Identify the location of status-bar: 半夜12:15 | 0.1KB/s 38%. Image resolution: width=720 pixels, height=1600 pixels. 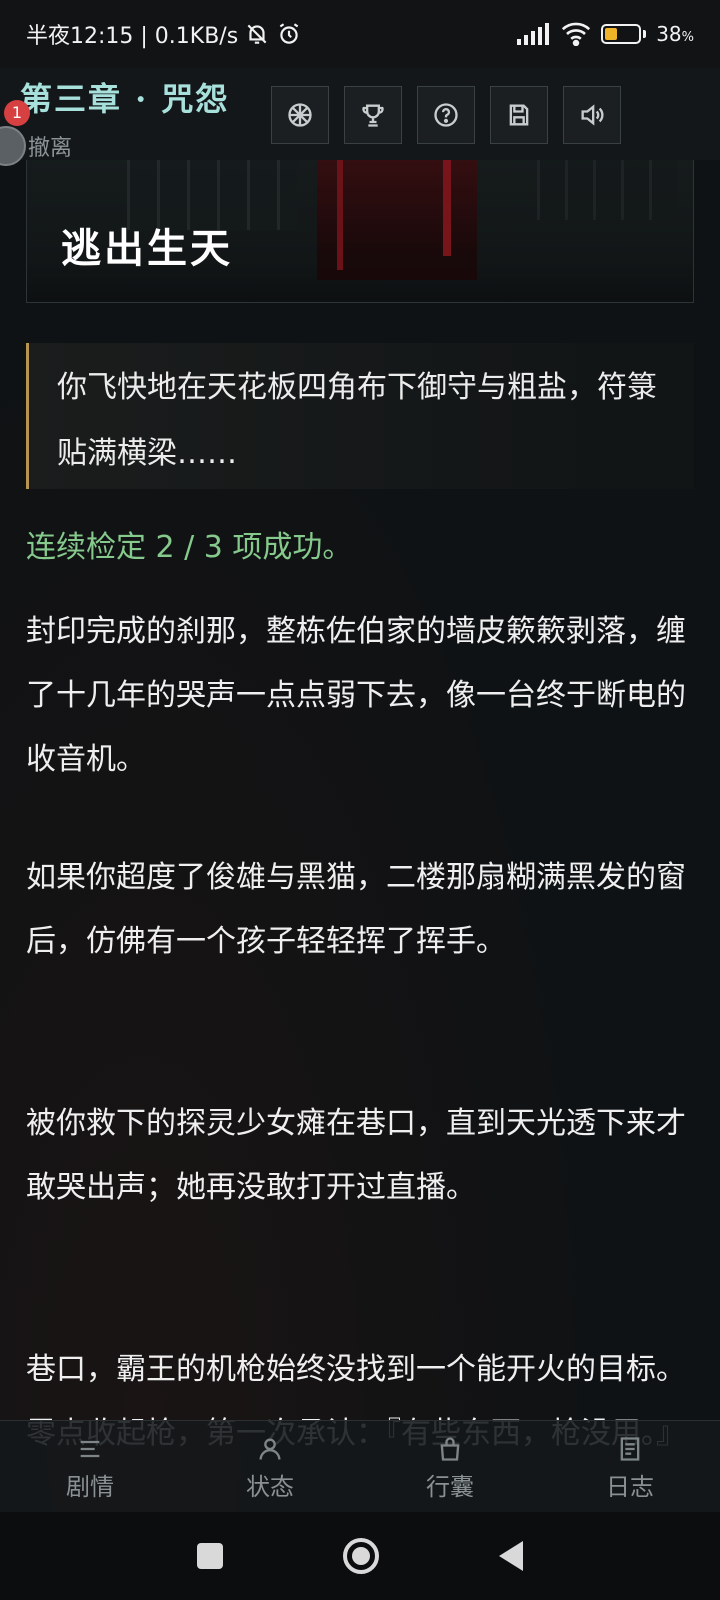
(360, 34).